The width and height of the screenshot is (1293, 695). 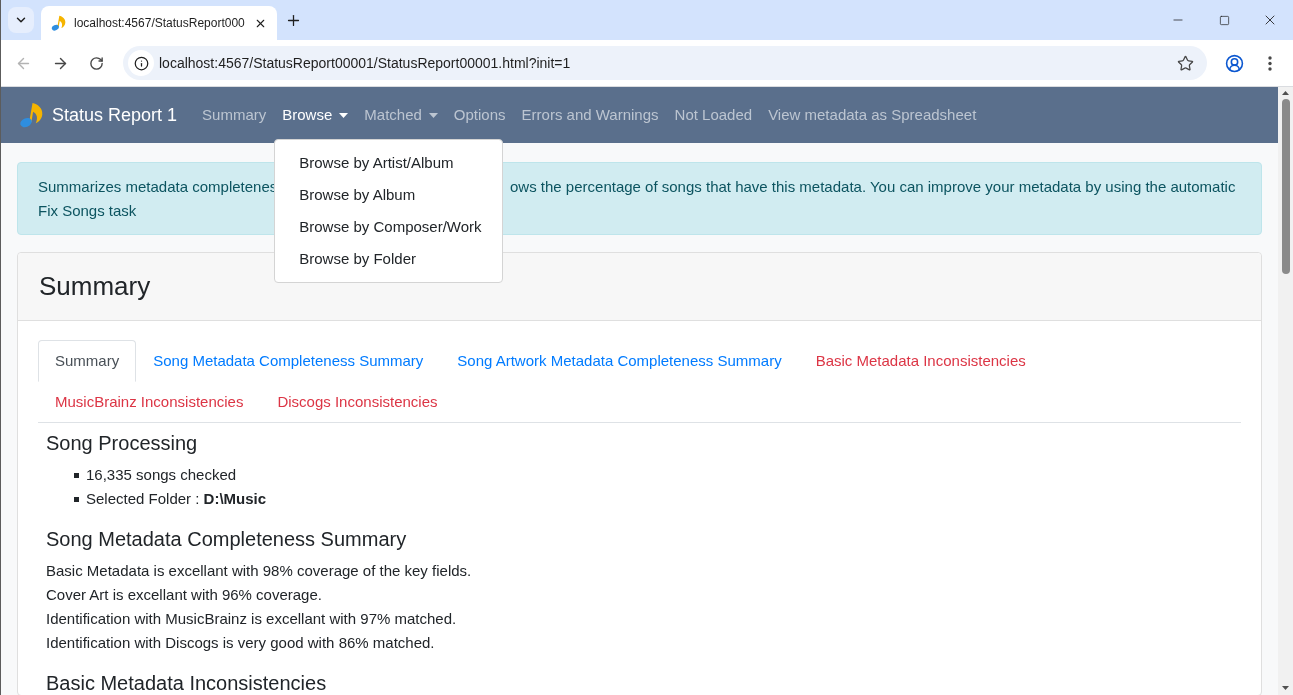 What do you see at coordinates (365, 63) in the screenshot?
I see `url-text: localhost:4567/StatusReport00001/StatusReport00001.html?init=1` at bounding box center [365, 63].